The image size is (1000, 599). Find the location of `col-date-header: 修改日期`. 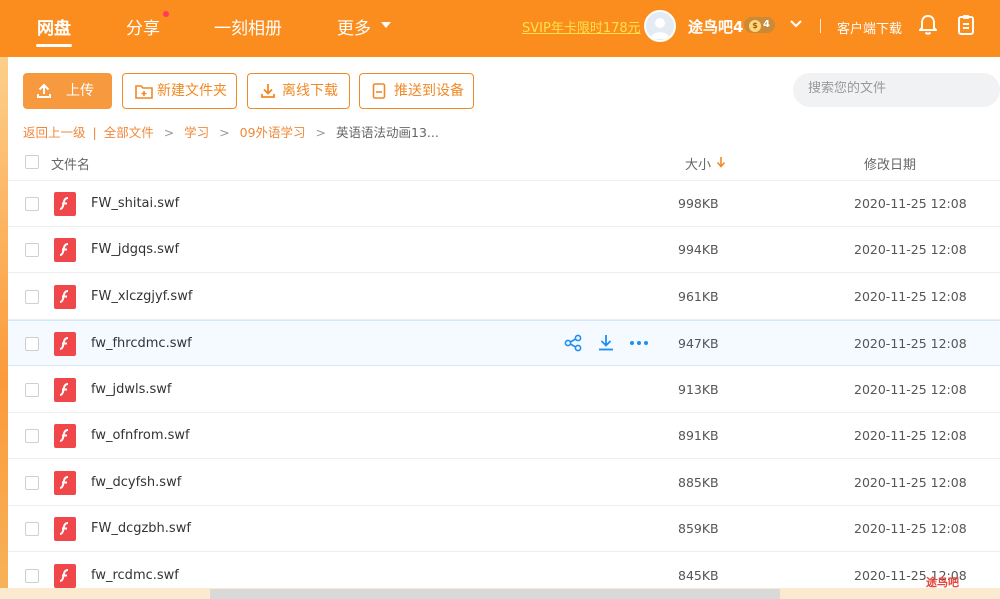

col-date-header: 修改日期 is located at coordinates (890, 163).